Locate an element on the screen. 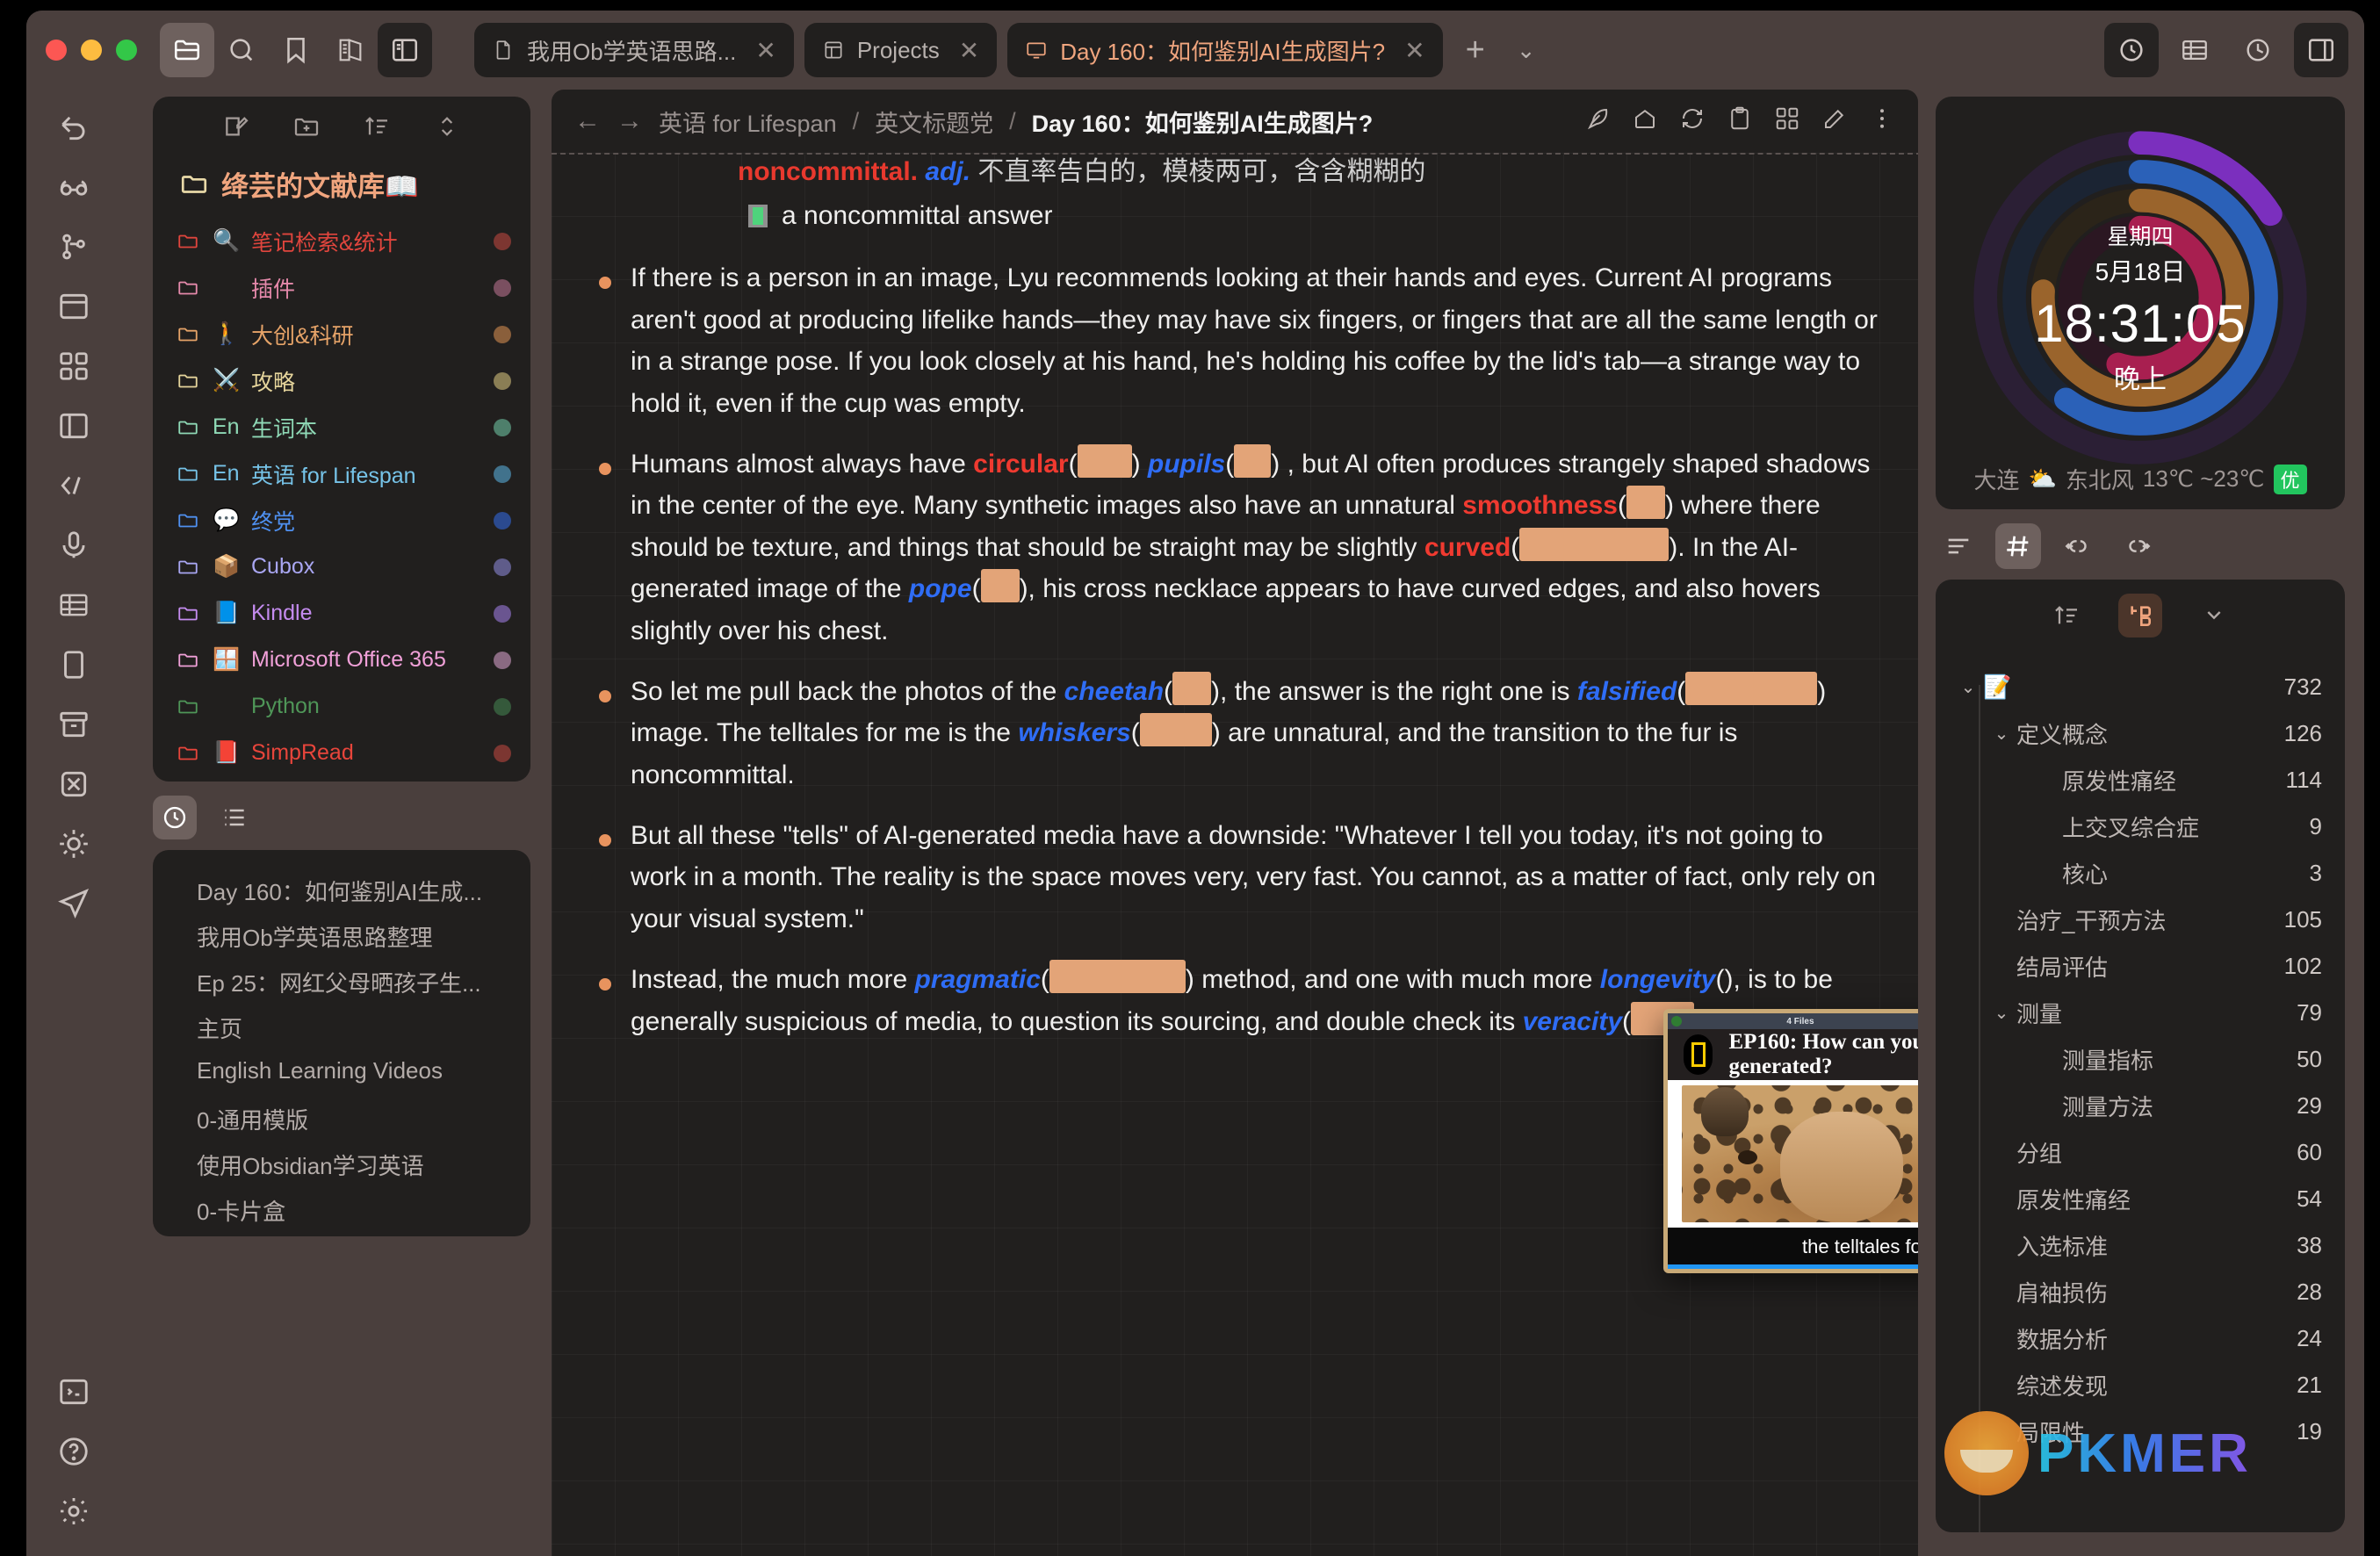 The width and height of the screenshot is (2380, 1556). file-explorer-toolbar is located at coordinates (341, 125).